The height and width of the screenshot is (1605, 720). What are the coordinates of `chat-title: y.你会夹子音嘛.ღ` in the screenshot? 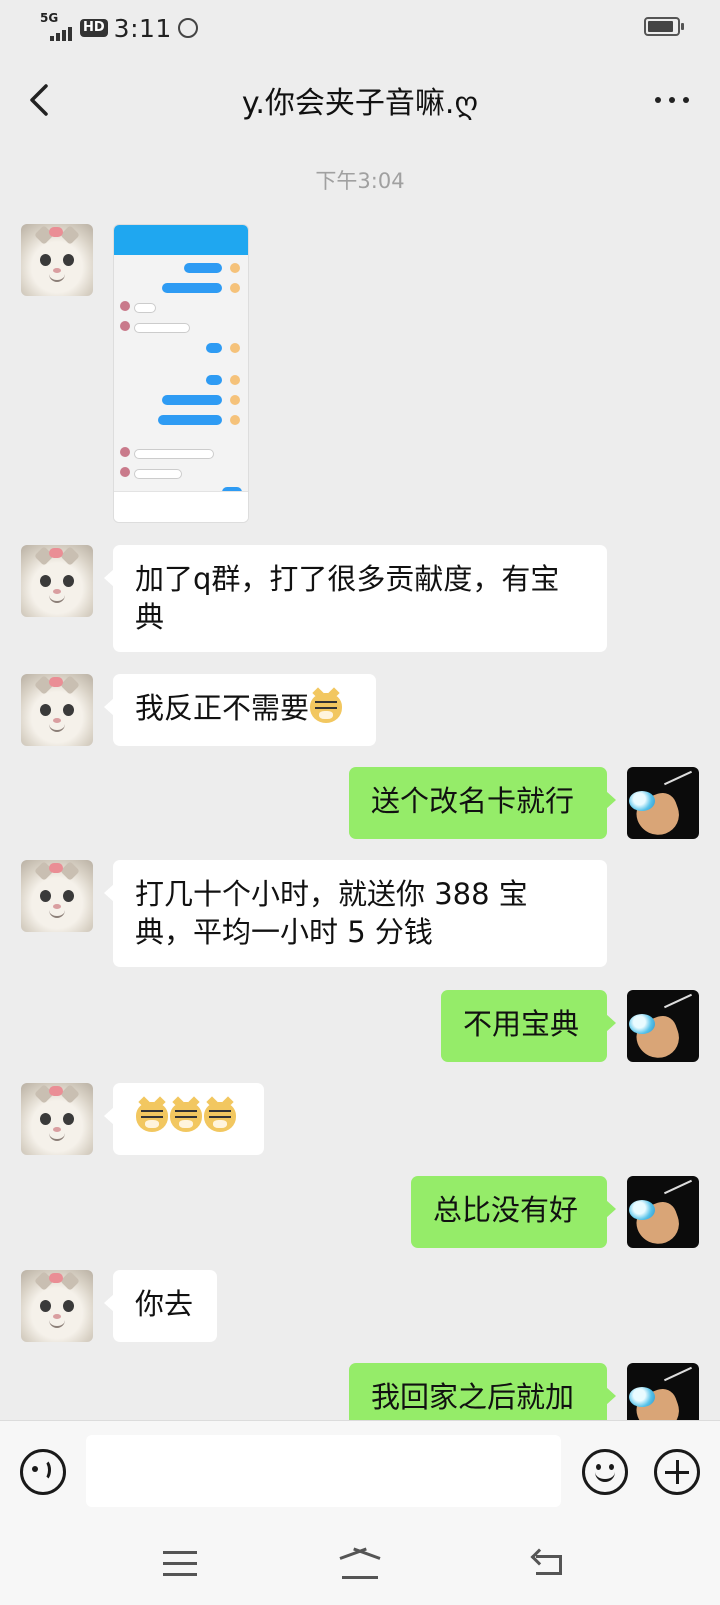 It's located at (360, 103).